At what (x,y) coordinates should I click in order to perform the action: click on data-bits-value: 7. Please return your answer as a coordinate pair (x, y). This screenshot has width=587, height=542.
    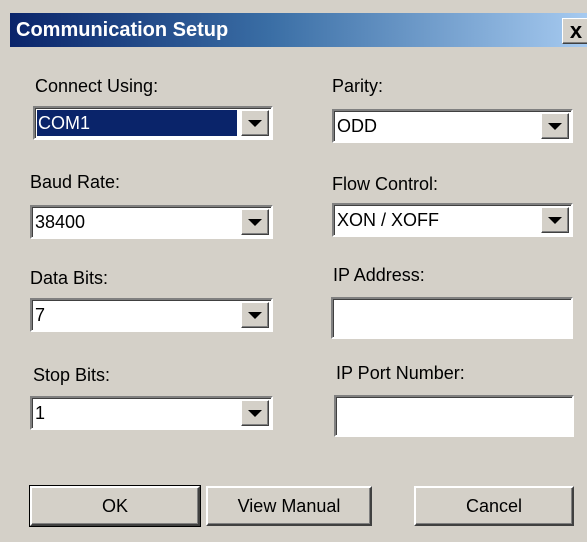
    Looking at the image, I should click on (40, 315).